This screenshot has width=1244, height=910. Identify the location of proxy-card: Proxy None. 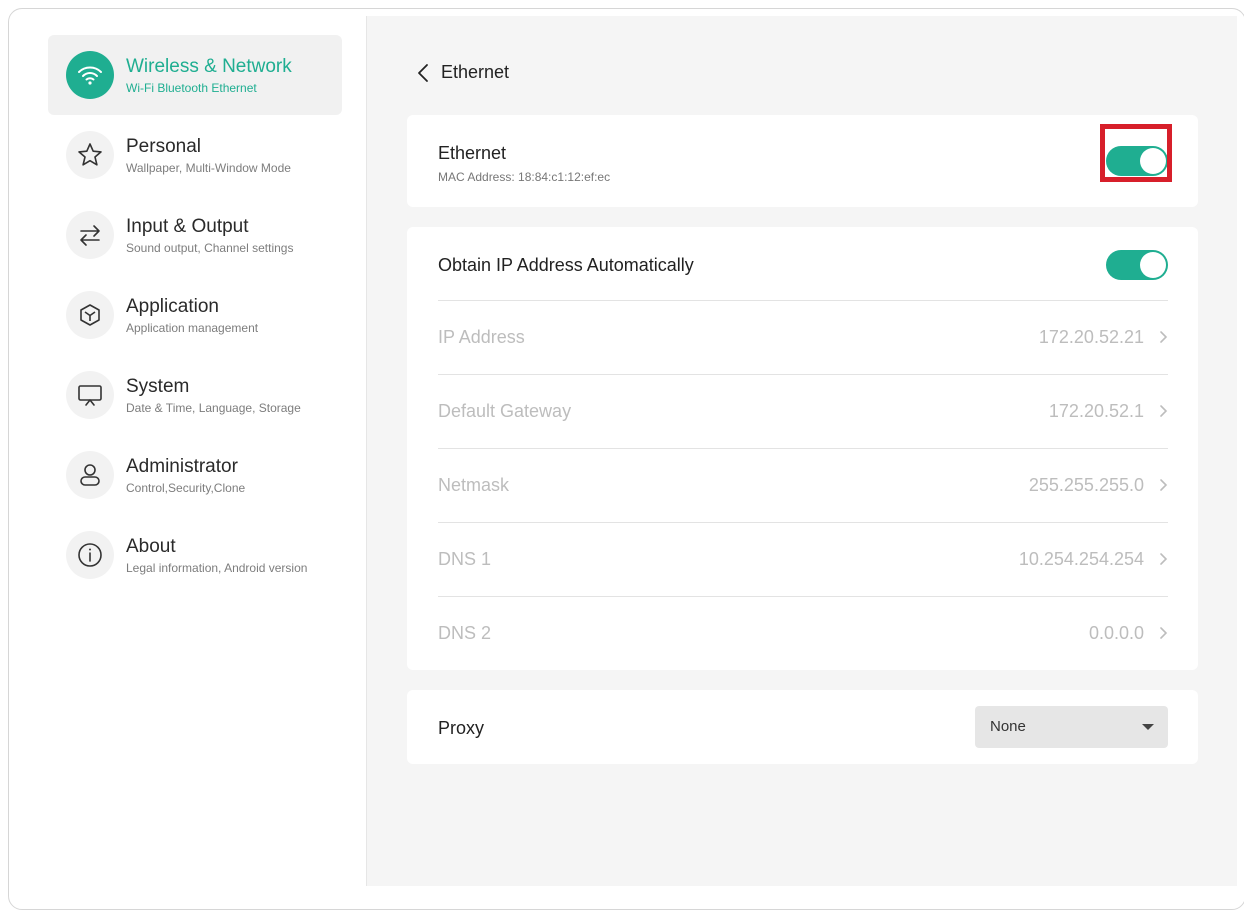
(802, 727).